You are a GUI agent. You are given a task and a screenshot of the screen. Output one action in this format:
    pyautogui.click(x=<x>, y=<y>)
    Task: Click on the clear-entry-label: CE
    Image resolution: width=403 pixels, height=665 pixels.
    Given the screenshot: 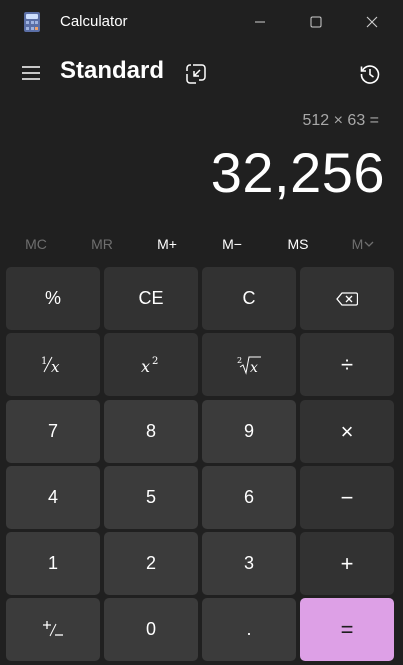 What is the action you would take?
    pyautogui.click(x=151, y=298)
    